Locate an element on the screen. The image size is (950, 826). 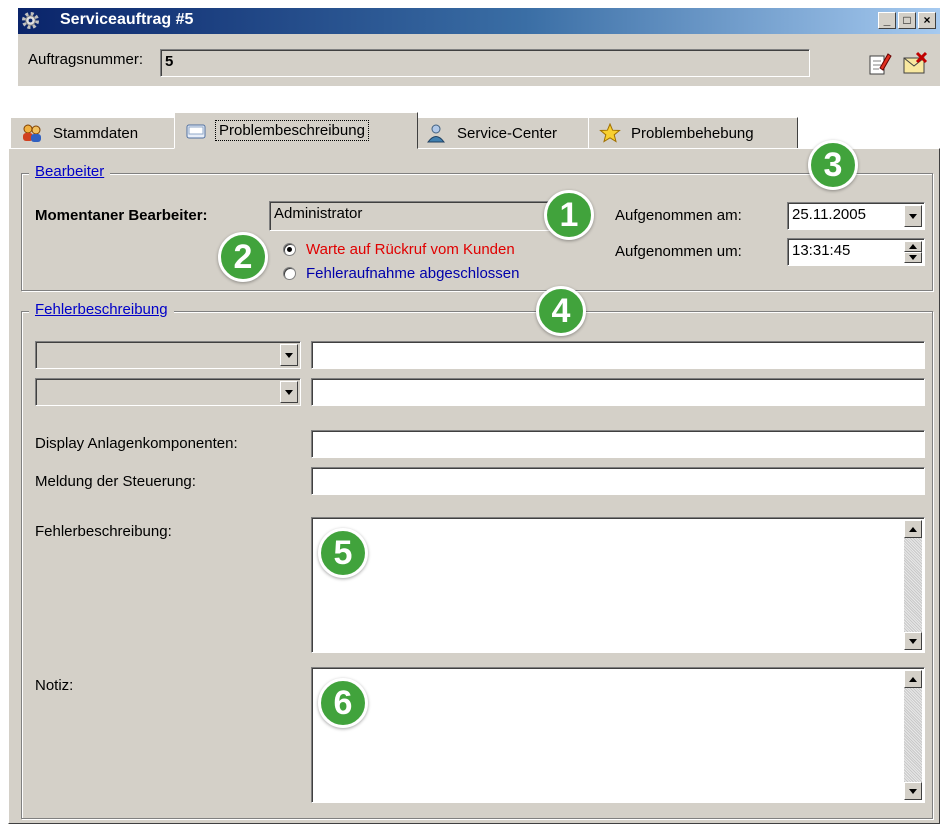
note-label: Notiz: is located at coordinates (54, 685).